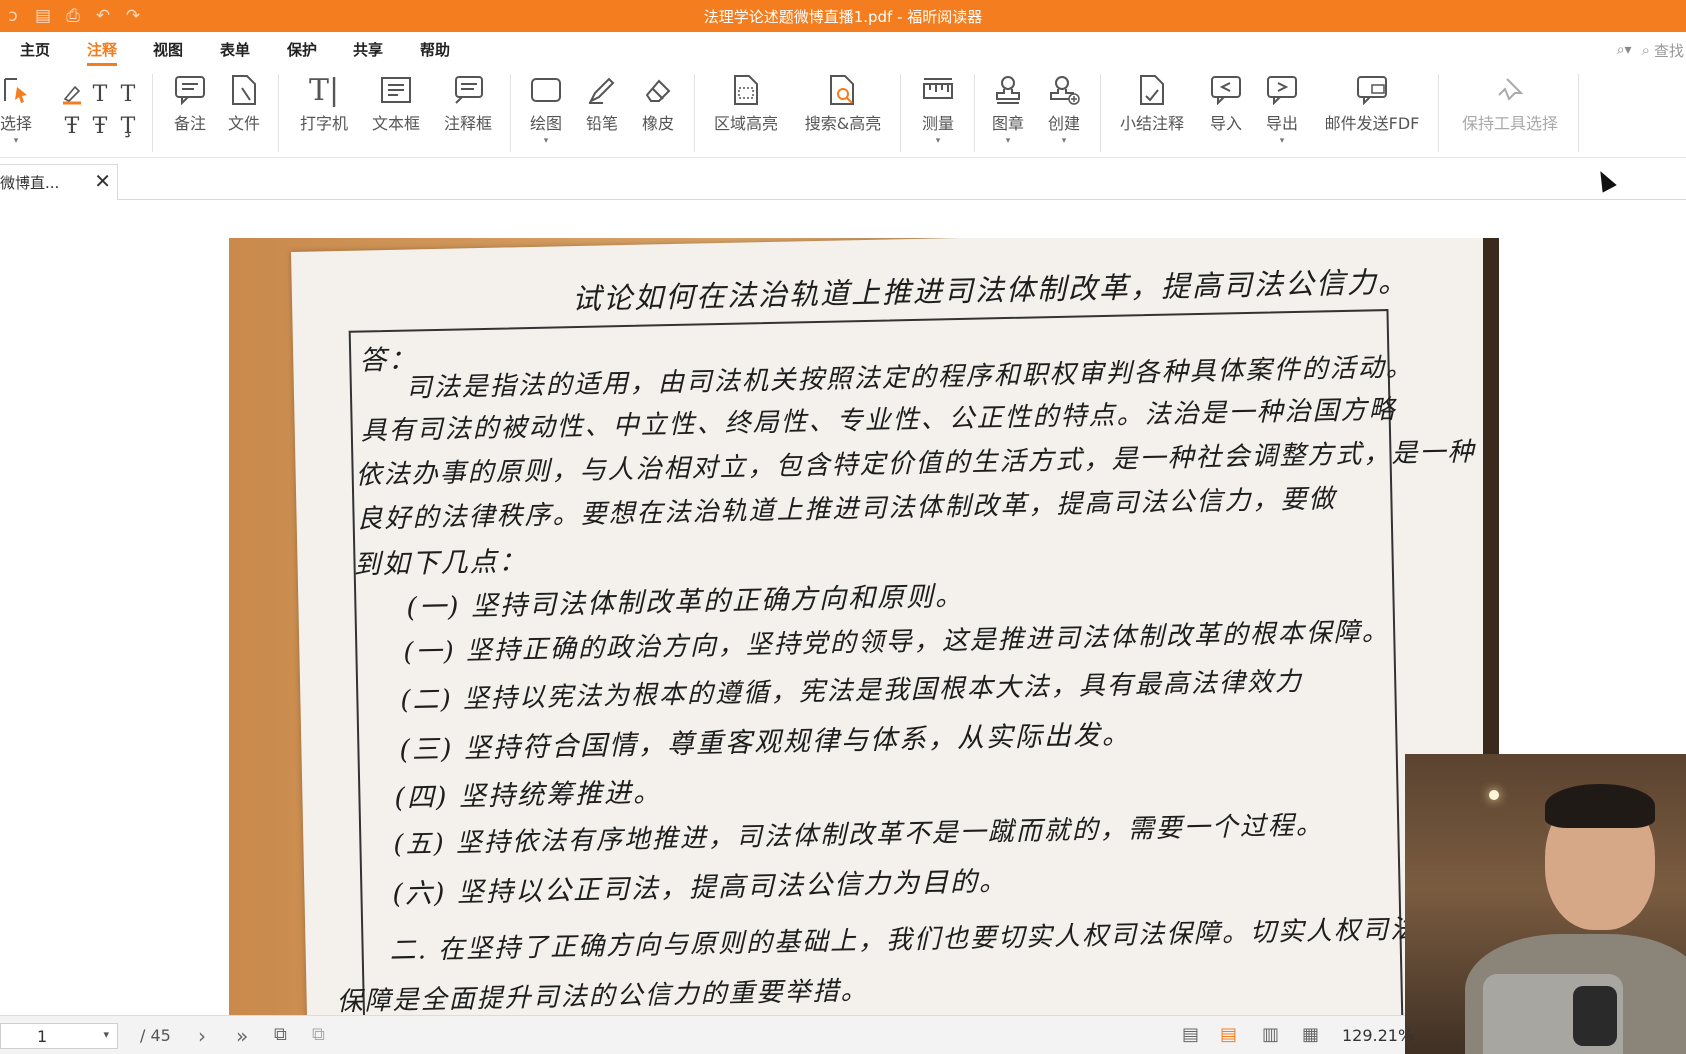  What do you see at coordinates (318, 1034) in the screenshot?
I see `next-view-icon: ⧉` at bounding box center [318, 1034].